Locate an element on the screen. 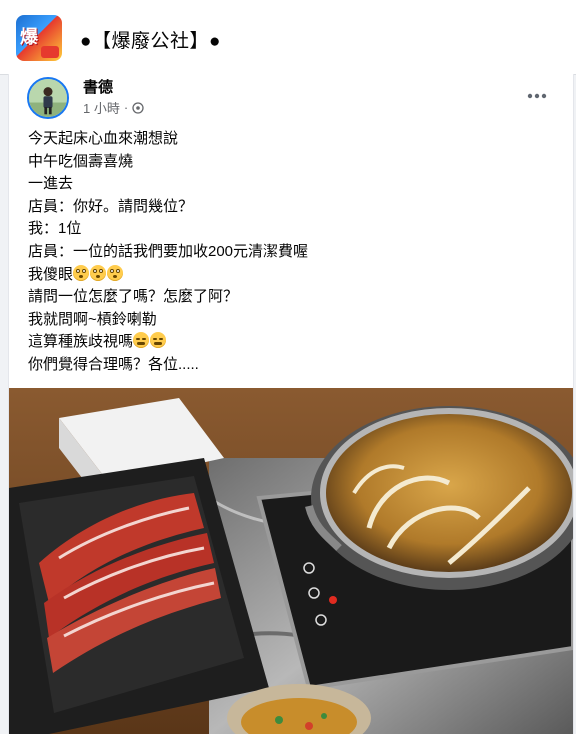 This screenshot has width=576, height=734. logo-glyph: 爆 is located at coordinates (29, 37).